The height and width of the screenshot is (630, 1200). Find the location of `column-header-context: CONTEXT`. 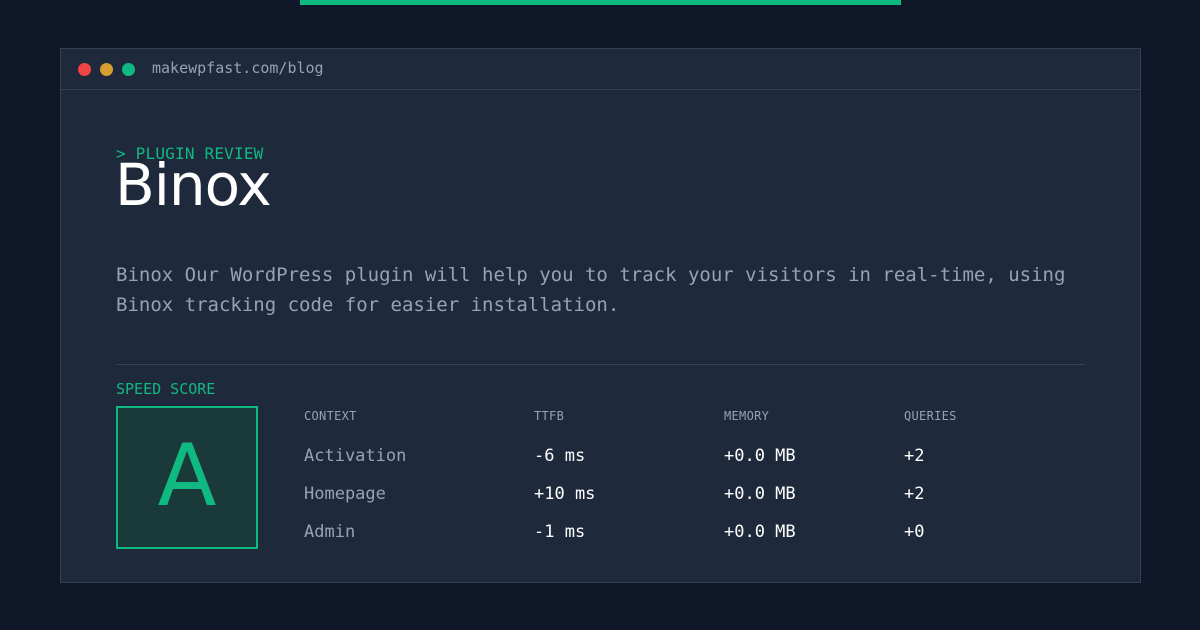

column-header-context: CONTEXT is located at coordinates (330, 416).